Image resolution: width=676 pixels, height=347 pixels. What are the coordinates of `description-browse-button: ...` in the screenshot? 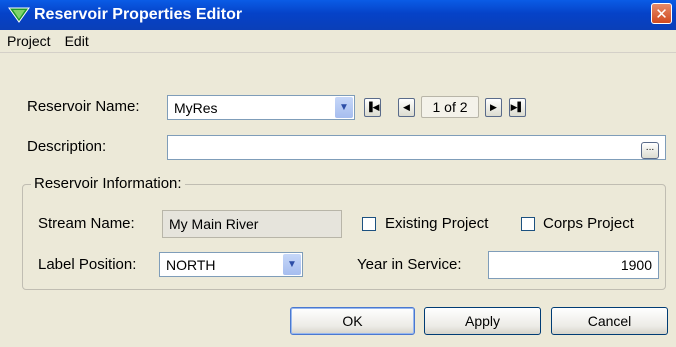 It's located at (650, 150).